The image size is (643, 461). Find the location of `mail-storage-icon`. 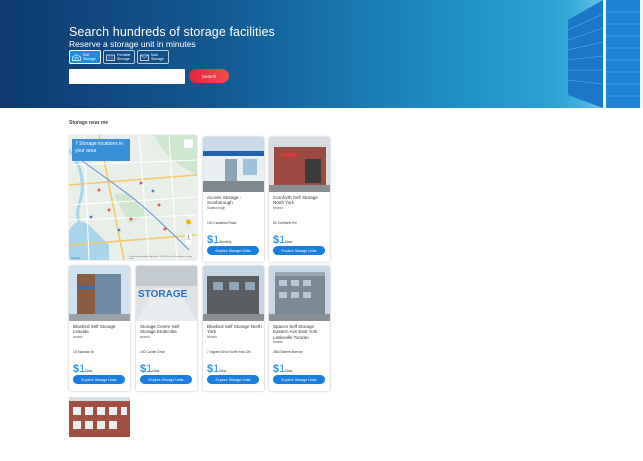

mail-storage-icon is located at coordinates (144, 57).